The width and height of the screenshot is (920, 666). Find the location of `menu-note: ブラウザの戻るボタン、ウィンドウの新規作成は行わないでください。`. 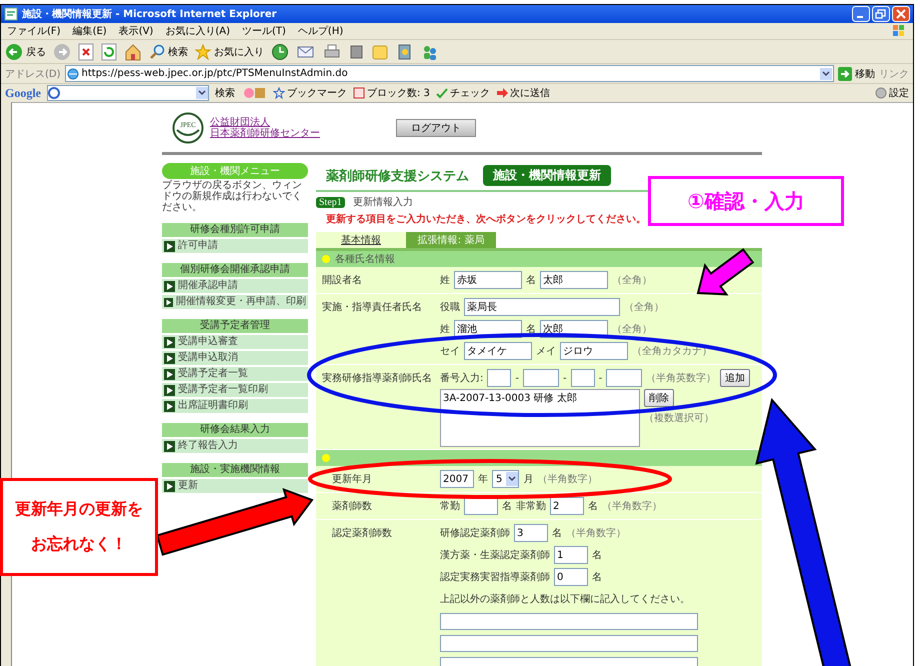

menu-note: ブラウザの戻るボタン、ウィンドウの新規作成は行わないでください。 is located at coordinates (232, 196).